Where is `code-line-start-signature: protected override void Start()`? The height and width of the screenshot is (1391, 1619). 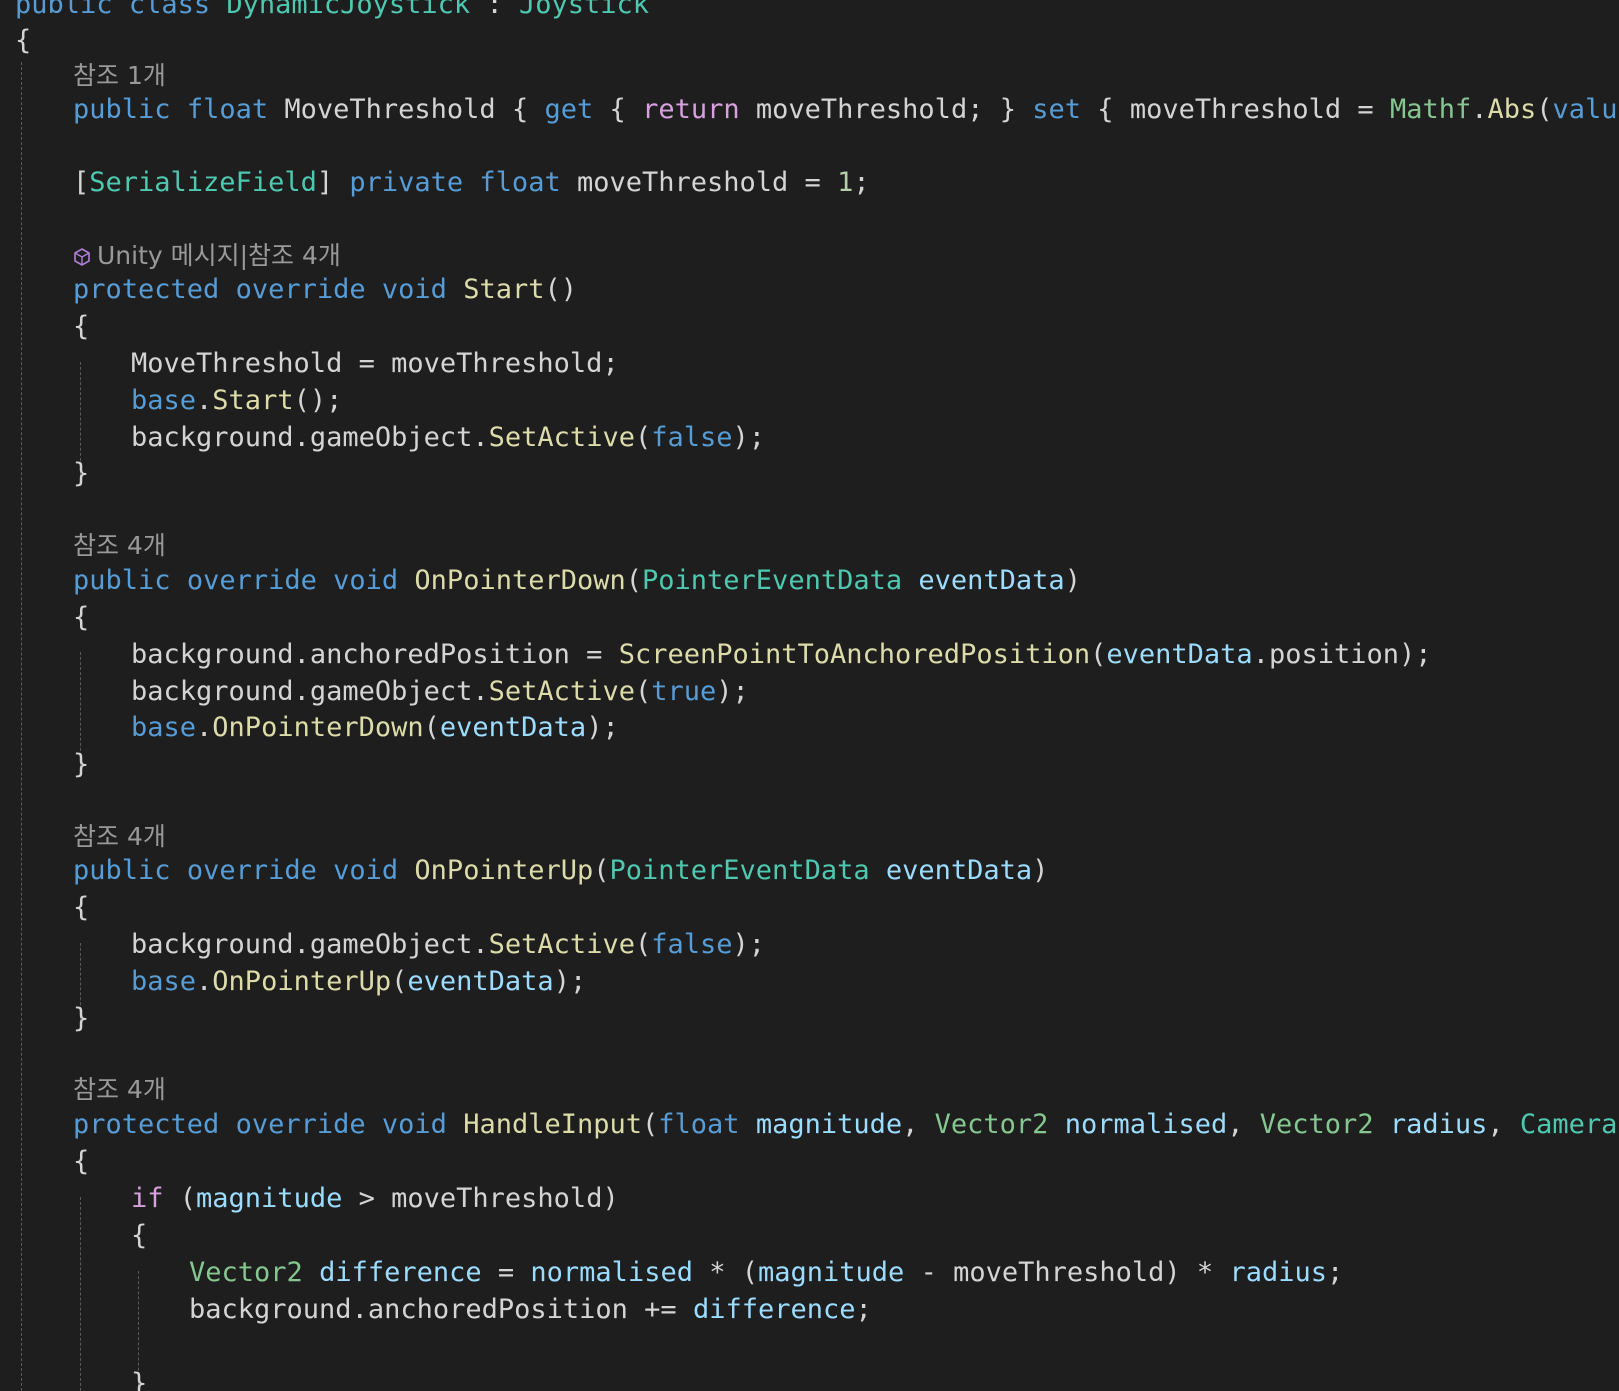
code-line-start-signature: protected override void Start() is located at coordinates (325, 290).